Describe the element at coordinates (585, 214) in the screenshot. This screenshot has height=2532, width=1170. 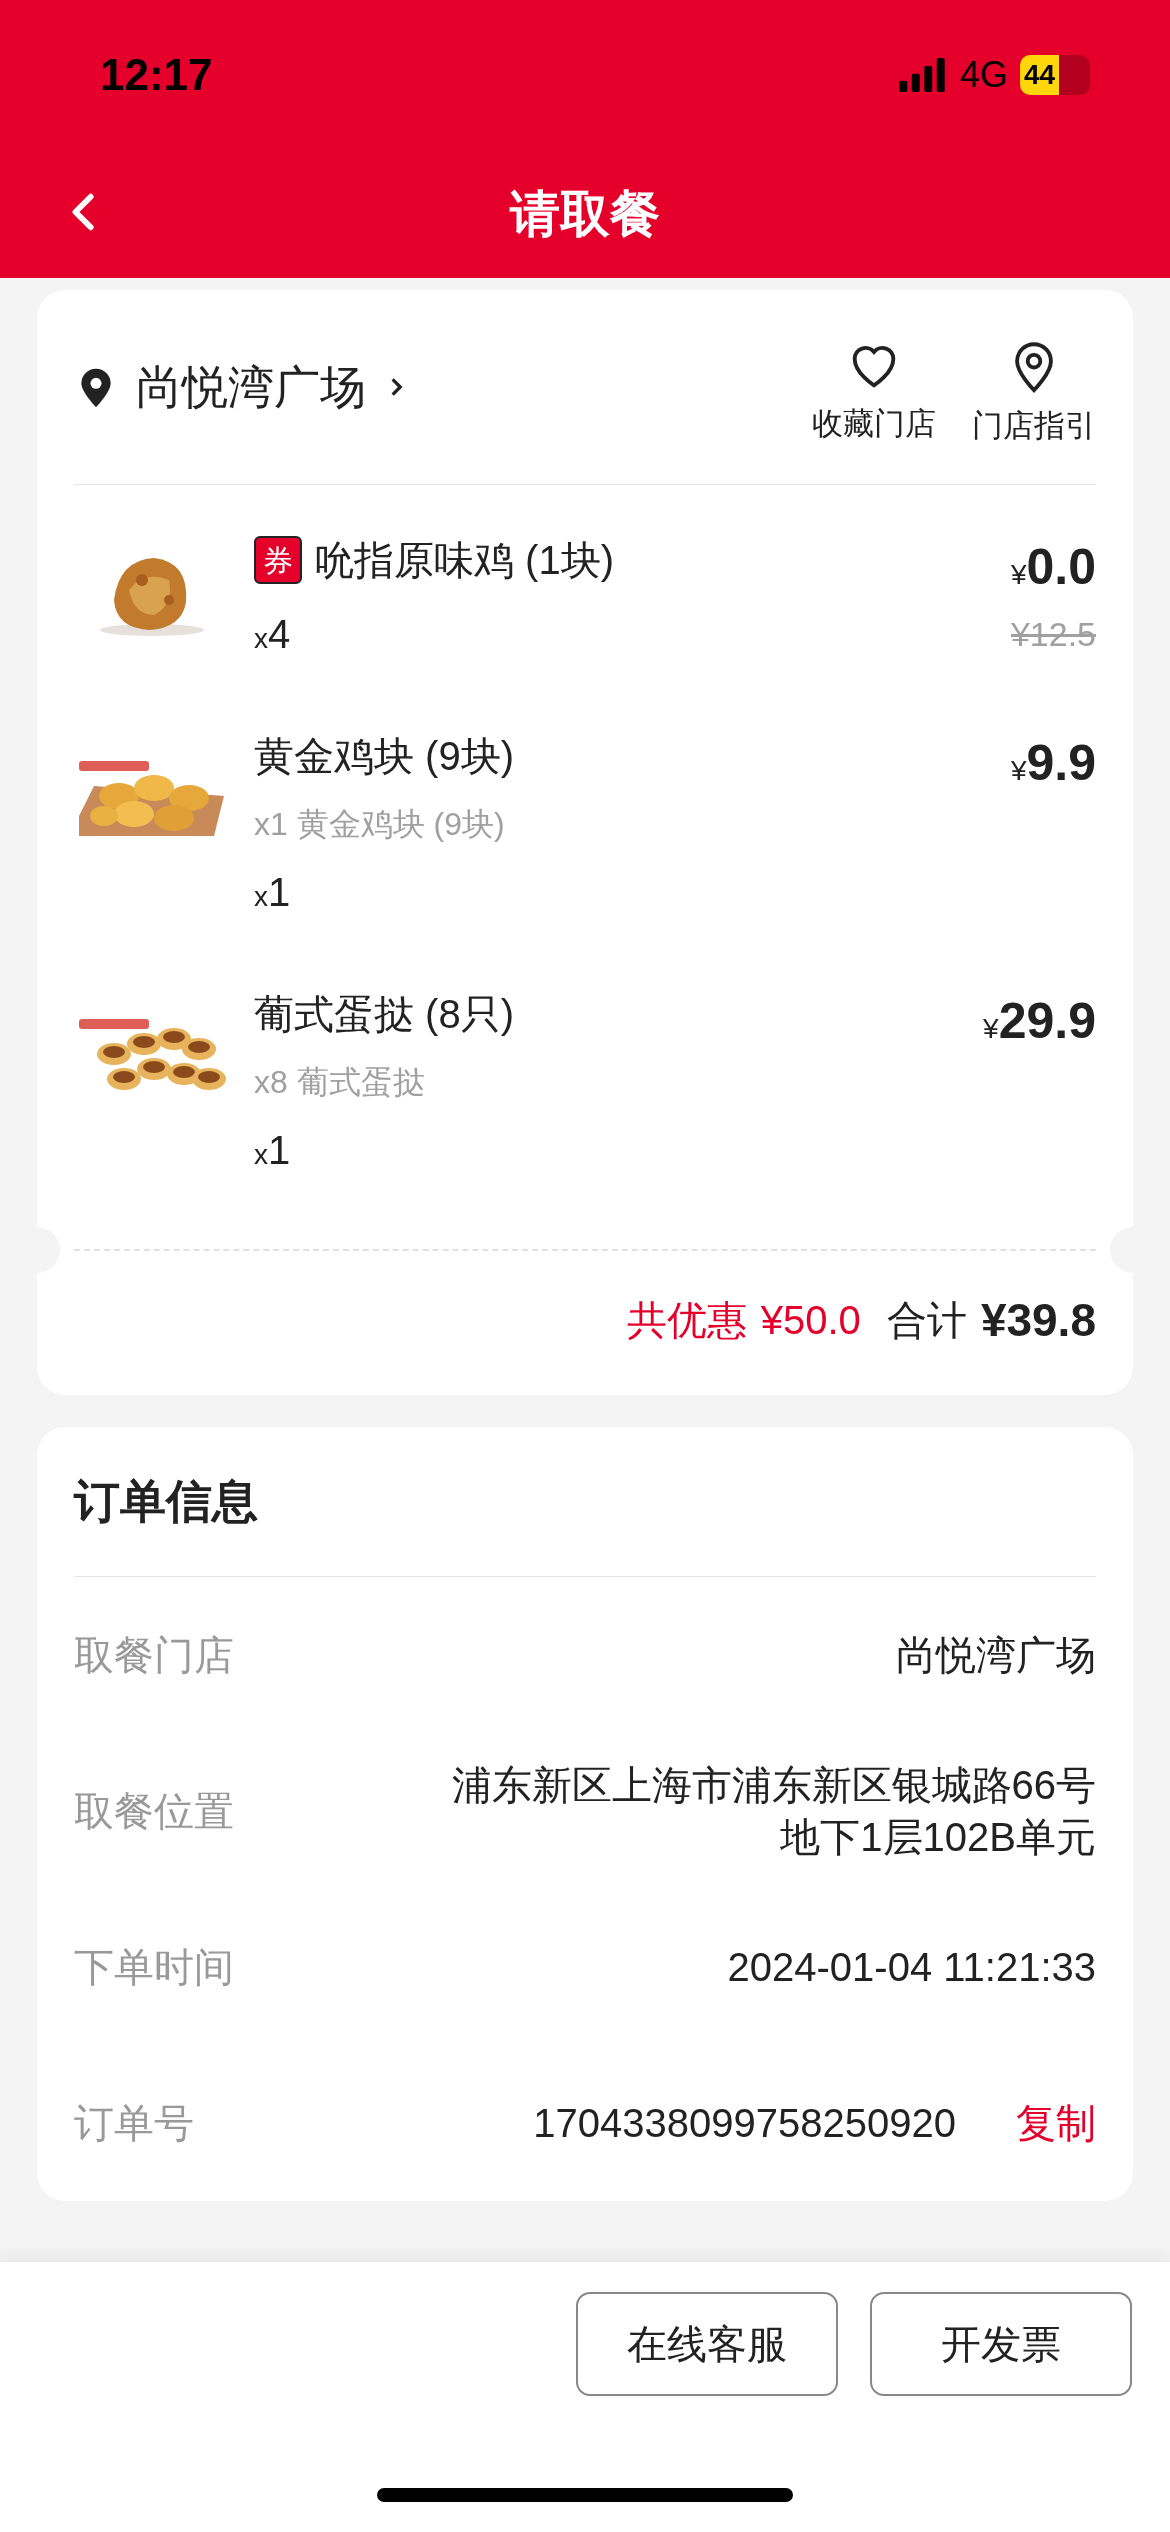
I see `page-title: 请取餐` at that location.